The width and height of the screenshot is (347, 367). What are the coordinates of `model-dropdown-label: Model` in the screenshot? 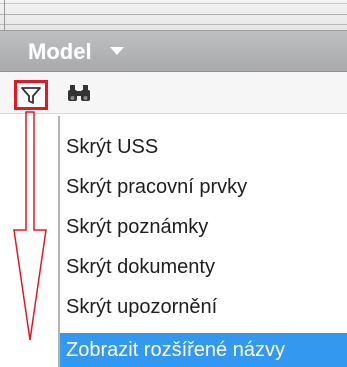 It's located at (60, 51).